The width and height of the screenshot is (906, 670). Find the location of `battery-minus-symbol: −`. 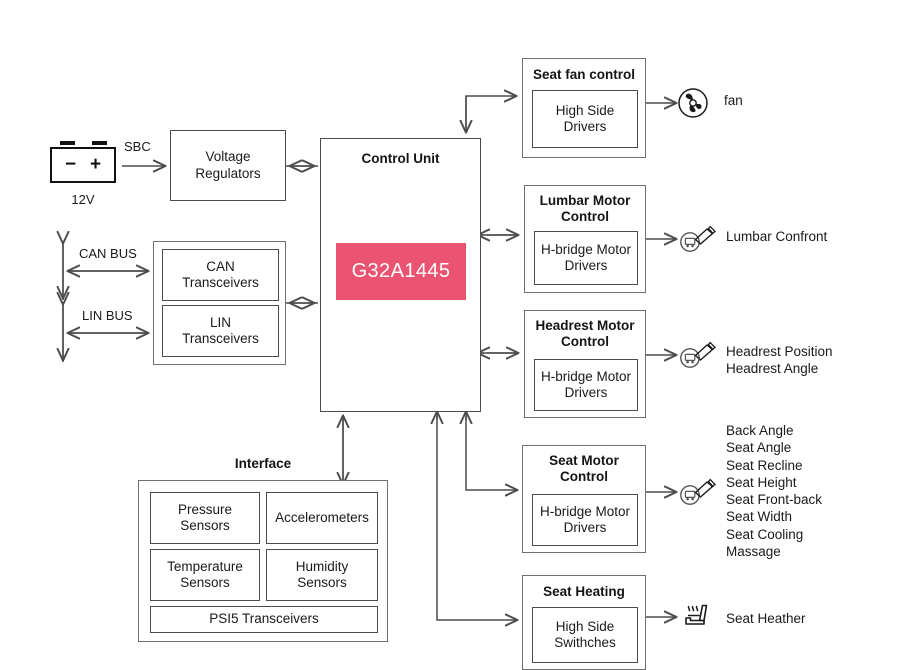

battery-minus-symbol: − is located at coordinates (70, 164).